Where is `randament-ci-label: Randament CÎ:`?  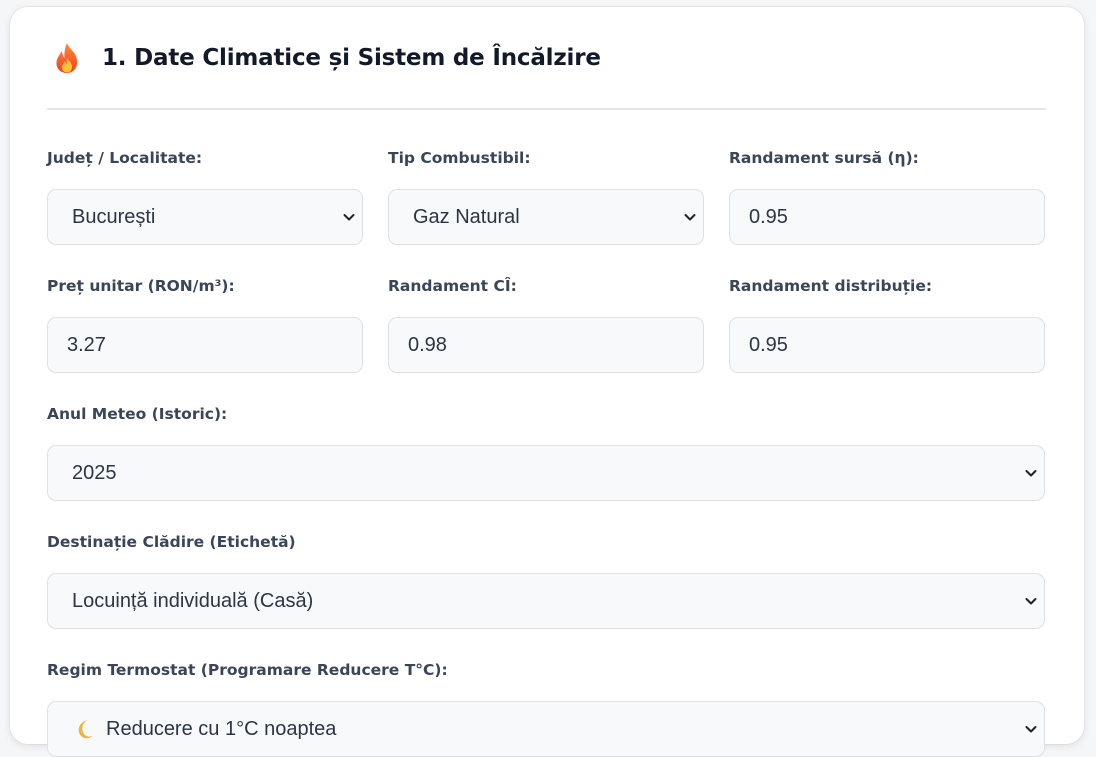
randament-ci-label: Randament CÎ: is located at coordinates (452, 286).